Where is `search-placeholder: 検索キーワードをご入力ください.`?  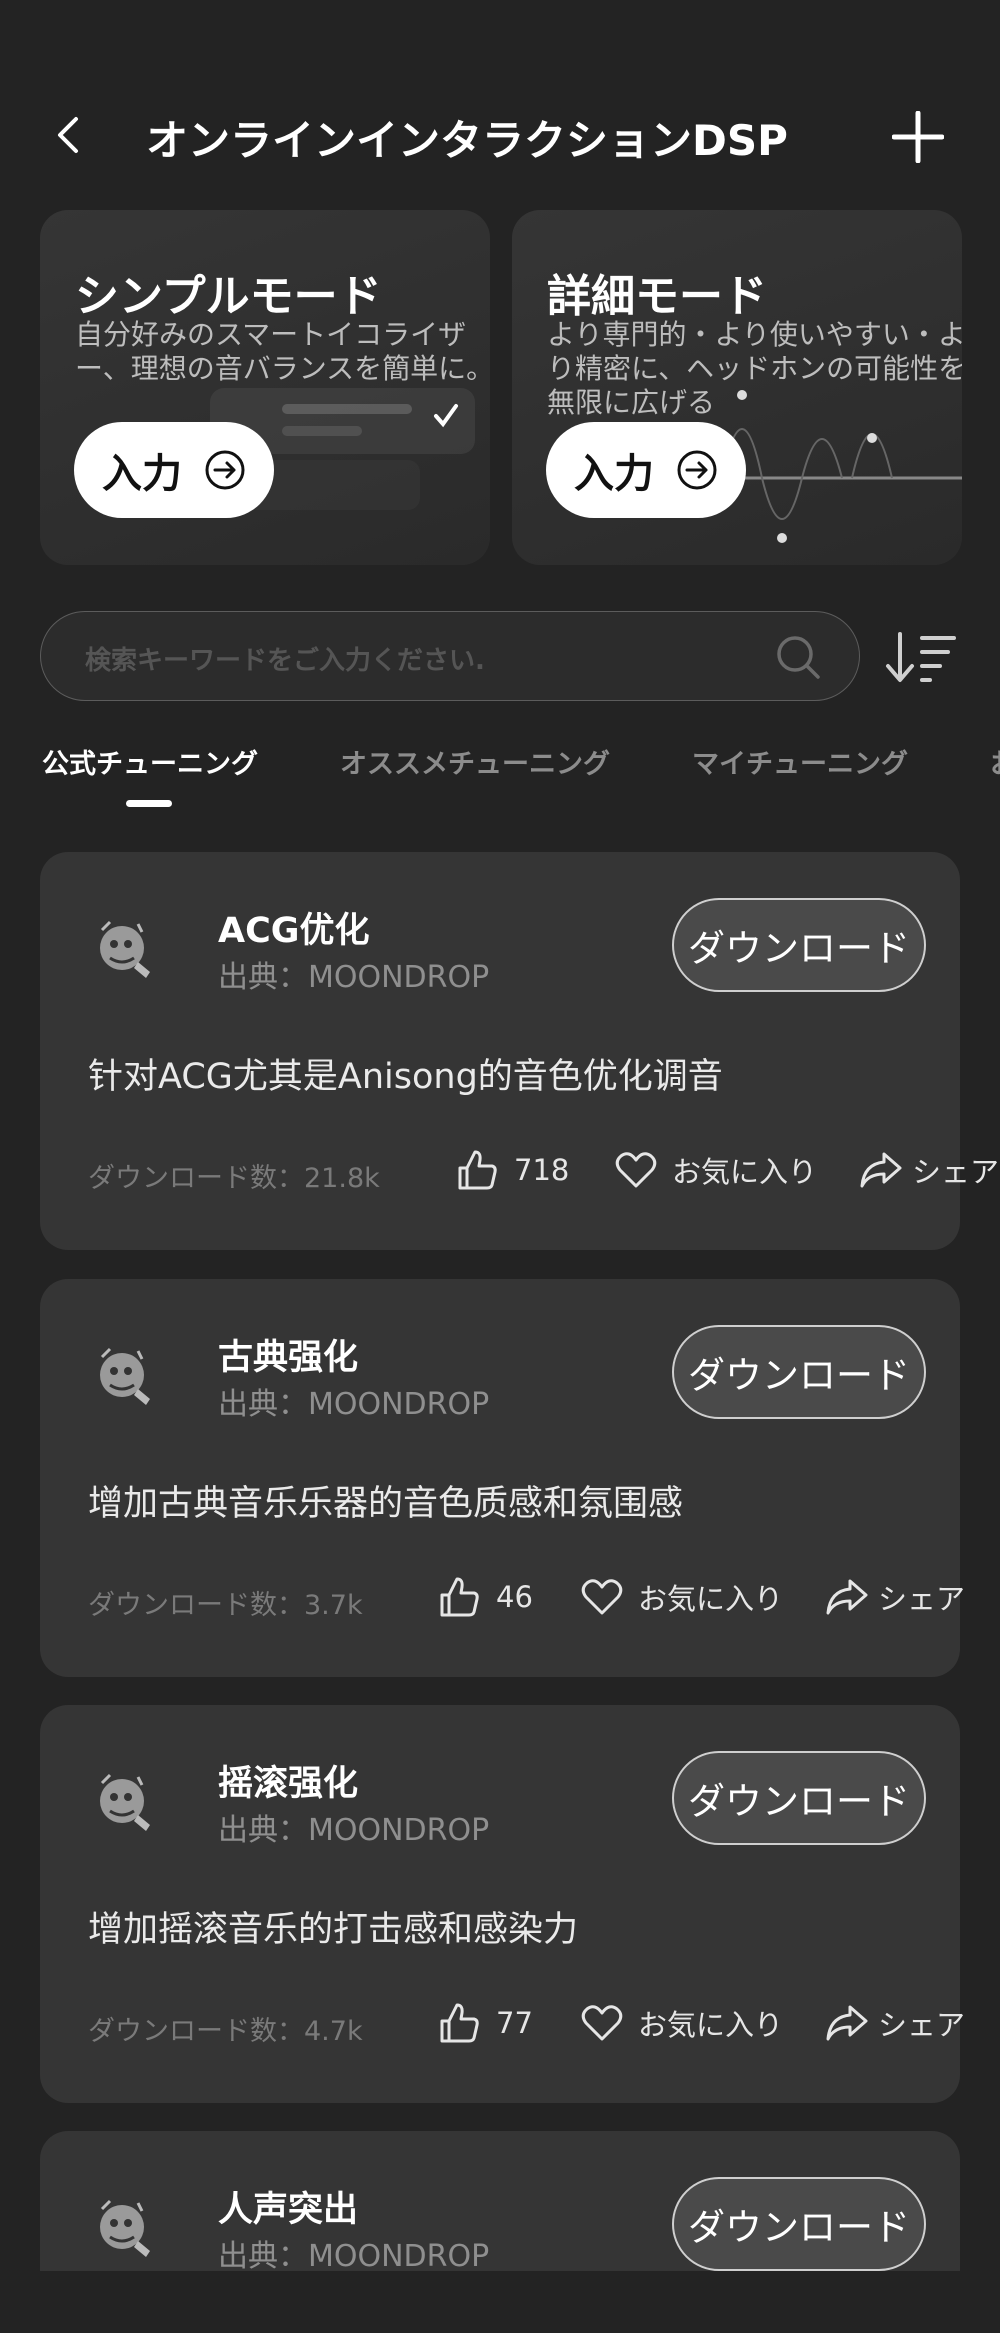 search-placeholder: 検索キーワードをご入力ください. is located at coordinates (285, 661).